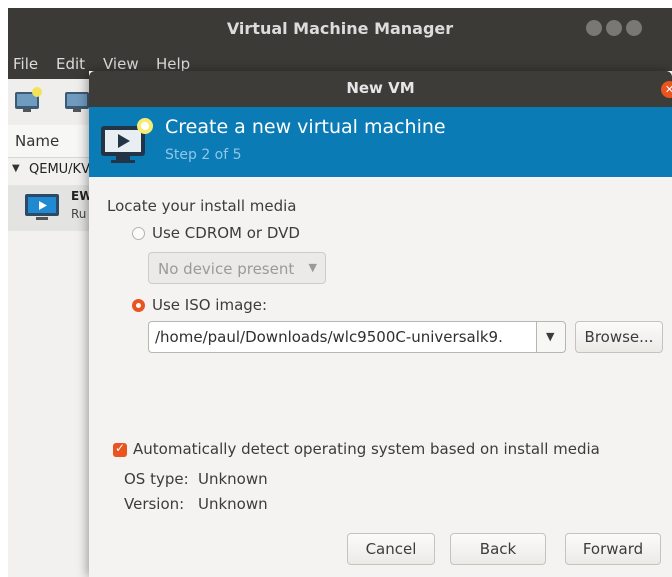 This screenshot has height=577, width=672. I want to click on version-value: Unknown, so click(233, 504).